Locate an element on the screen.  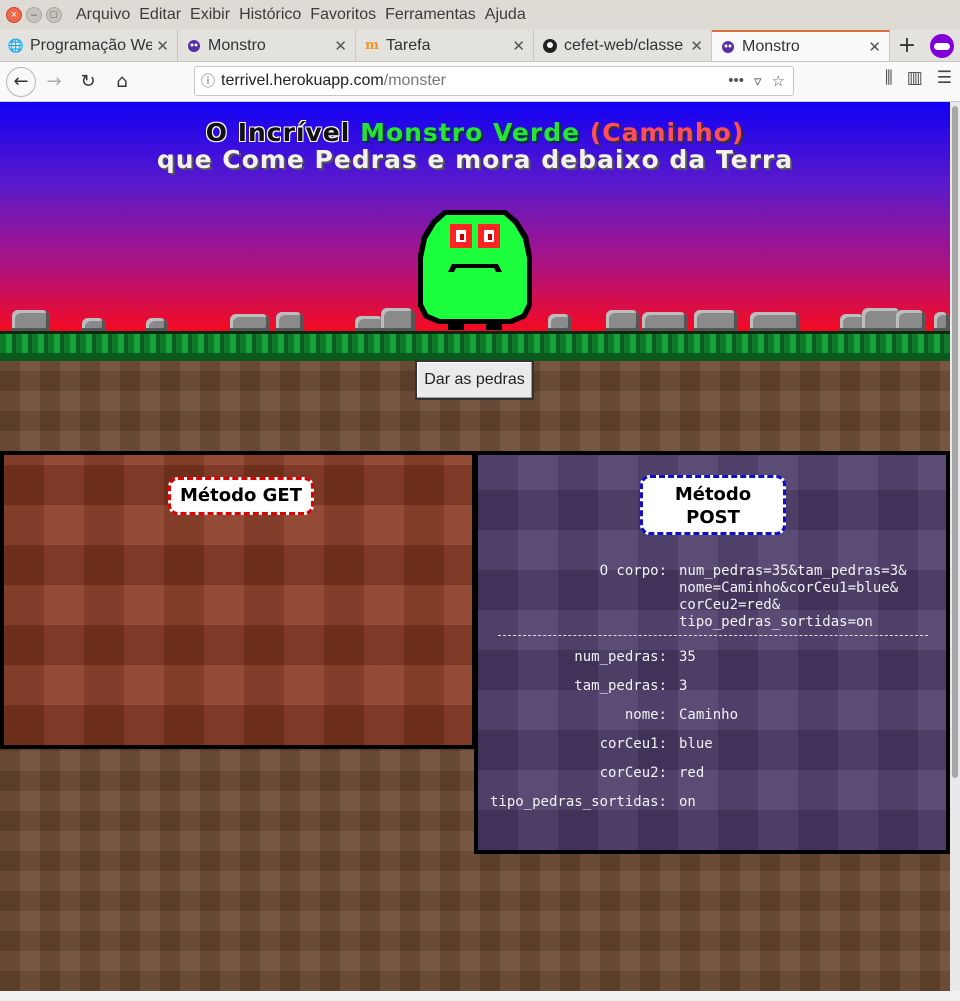
param-row: tipo_pedras_sortidas: on is located at coordinates (712, 802).